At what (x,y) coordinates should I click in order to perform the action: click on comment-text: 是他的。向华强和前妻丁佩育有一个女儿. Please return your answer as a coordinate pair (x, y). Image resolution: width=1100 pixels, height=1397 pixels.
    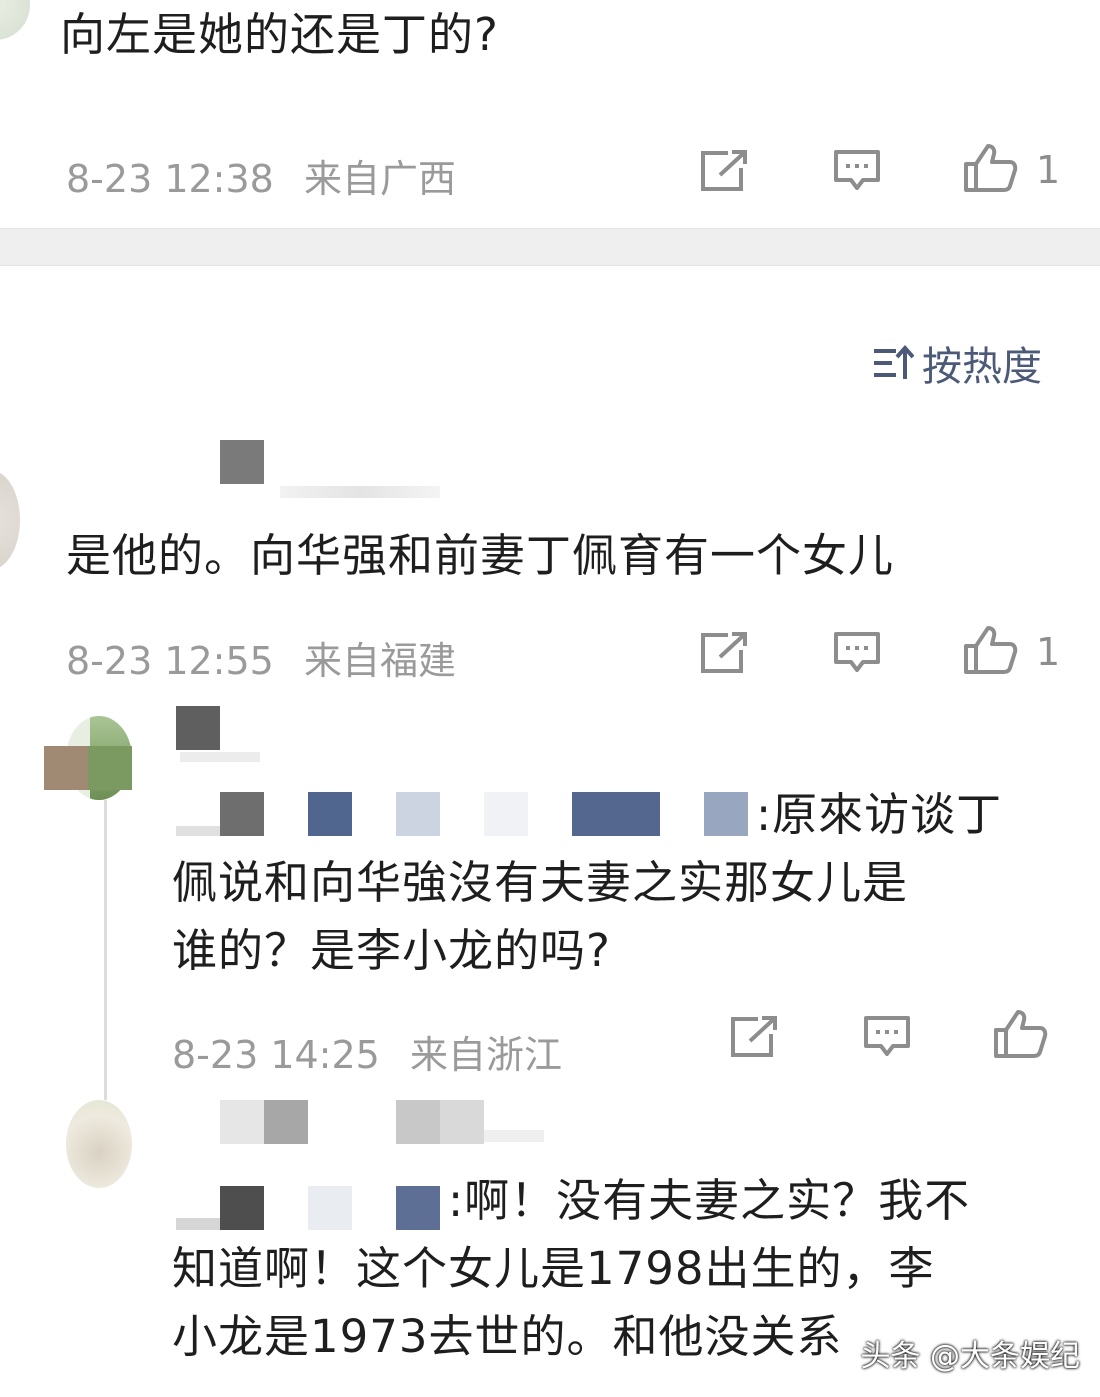
    Looking at the image, I should click on (480, 555).